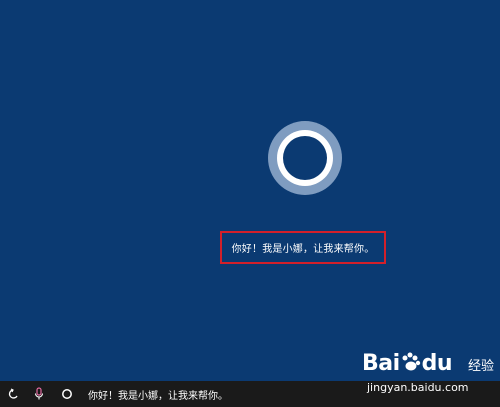  I want to click on baidu-logo: Bai du, so click(407, 363).